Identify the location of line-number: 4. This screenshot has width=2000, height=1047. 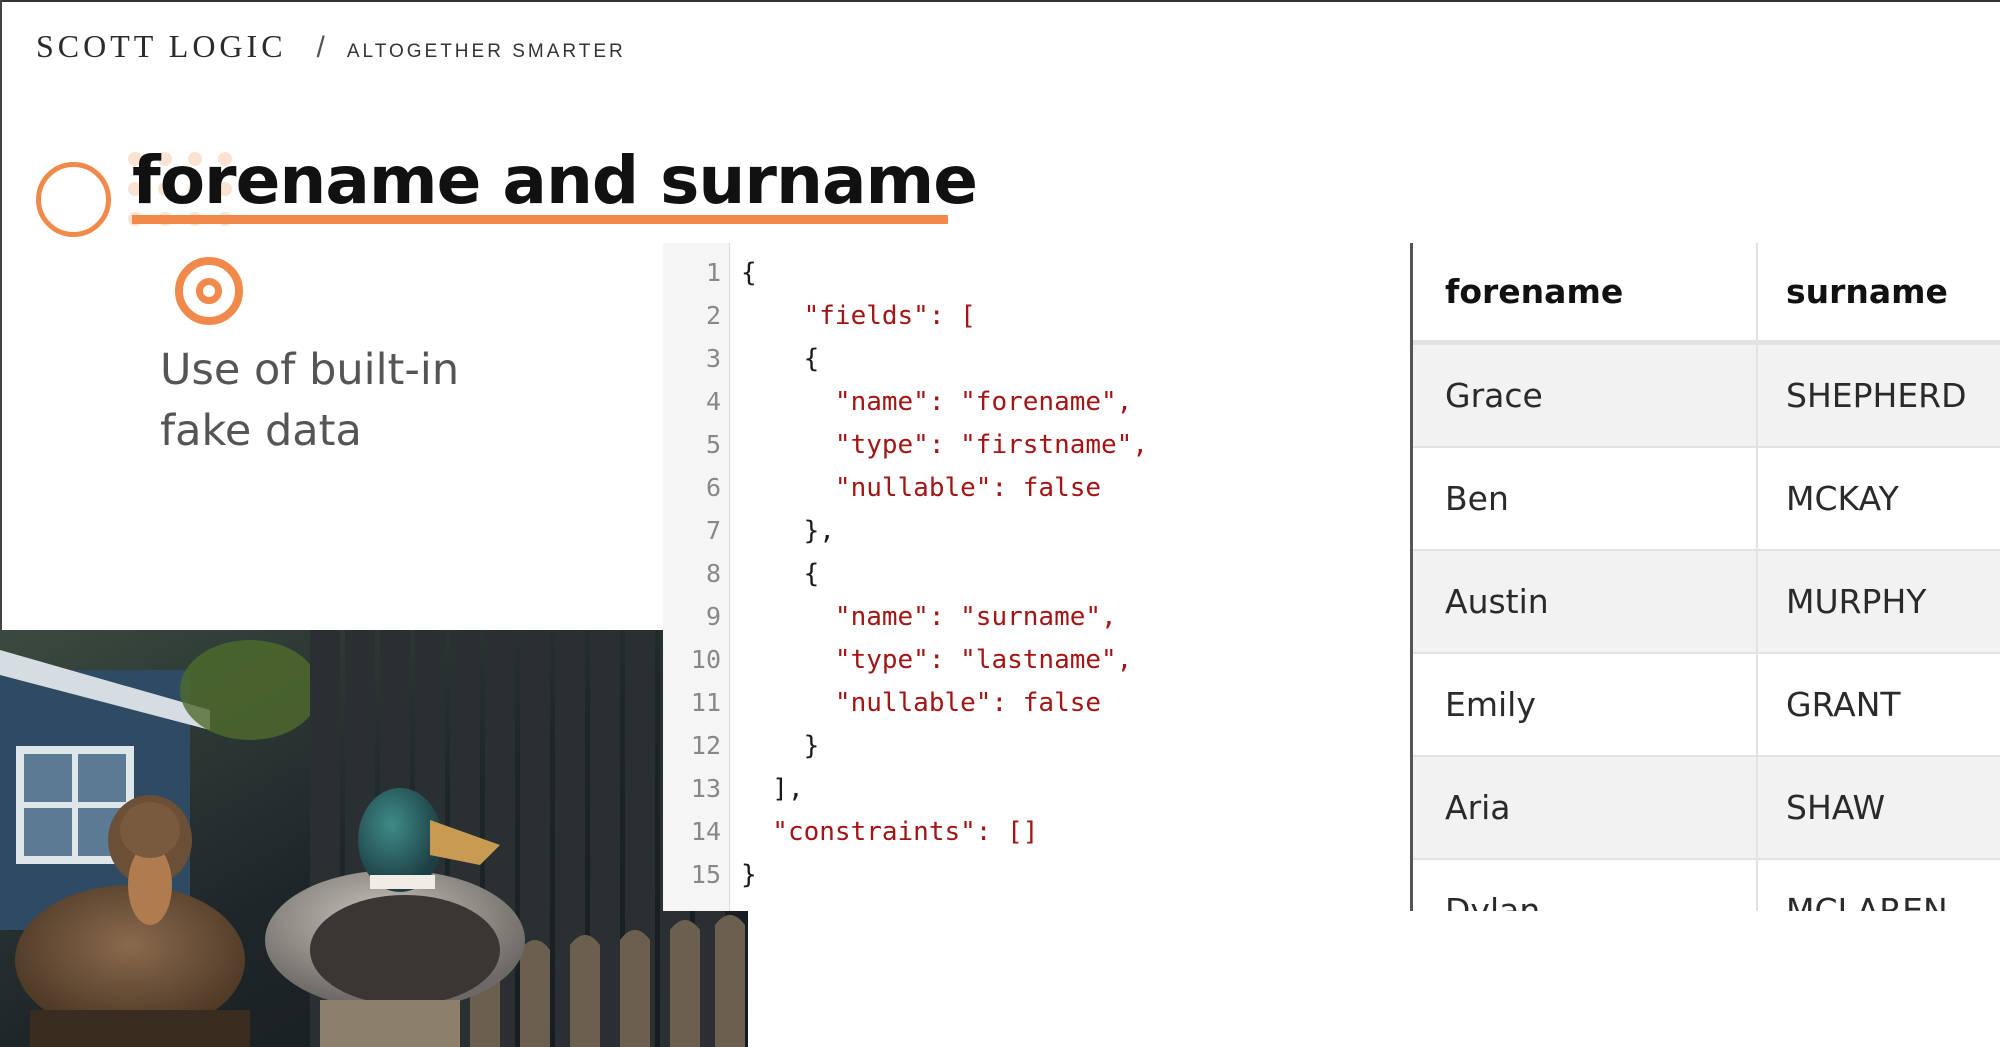
(713, 401).